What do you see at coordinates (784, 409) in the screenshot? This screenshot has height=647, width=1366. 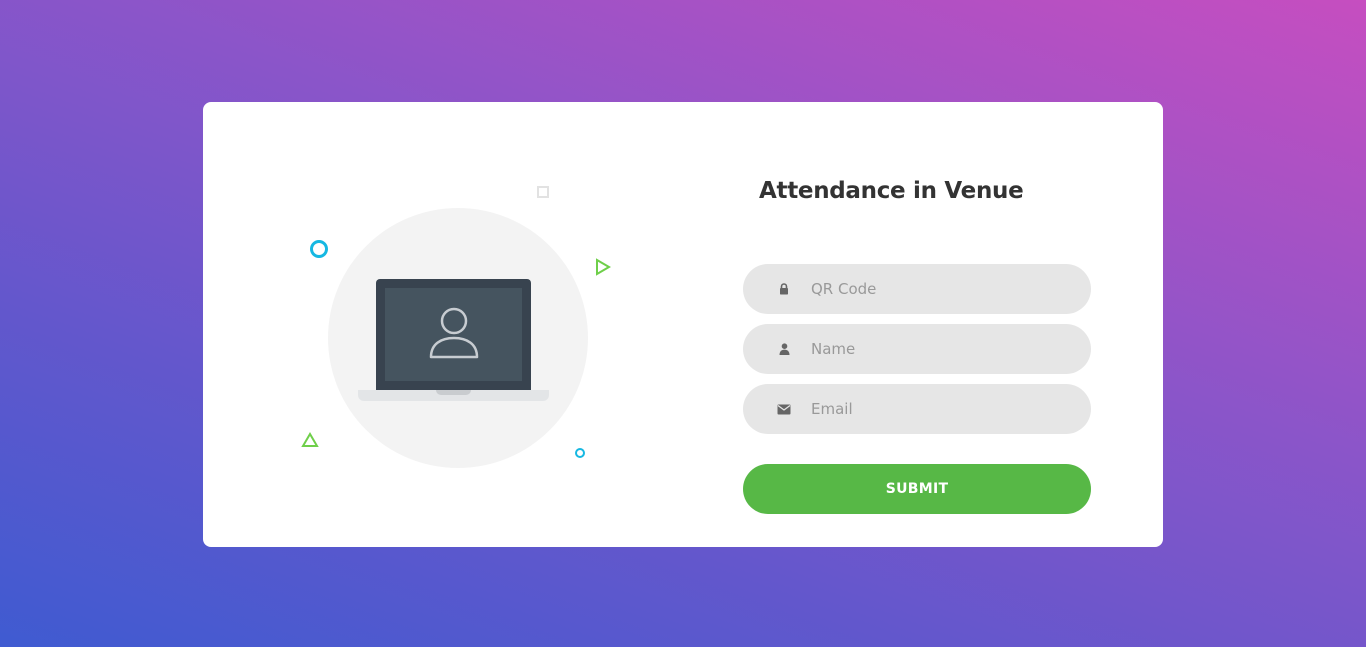 I see `envelope-icon` at bounding box center [784, 409].